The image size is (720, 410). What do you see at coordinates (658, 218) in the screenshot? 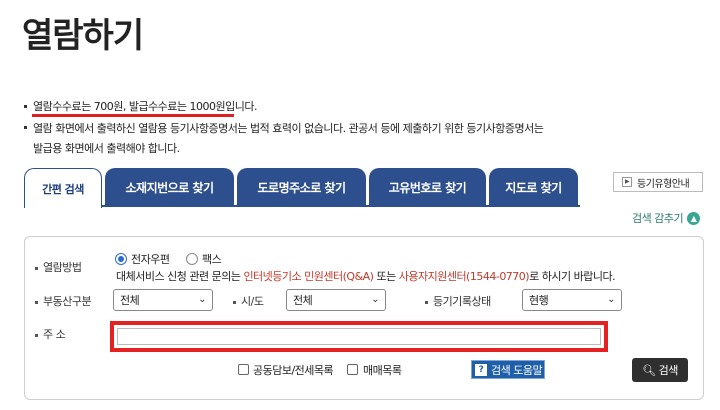
I see `collapse-label: 검색 감추기` at bounding box center [658, 218].